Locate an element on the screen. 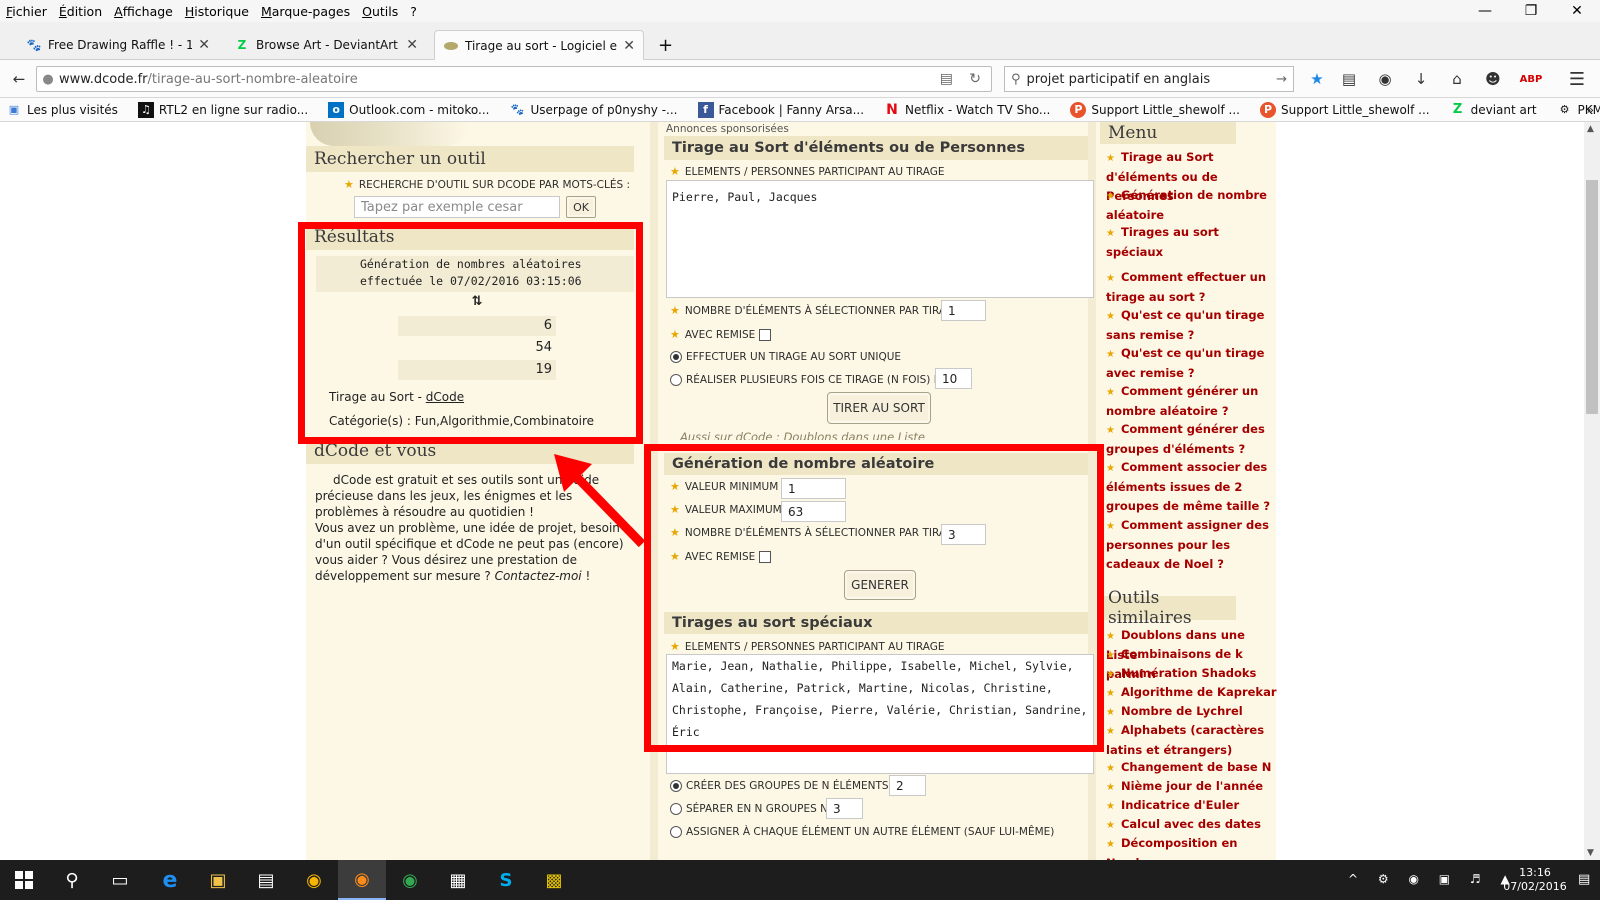  restore-icon: ❐ is located at coordinates (1531, 11).